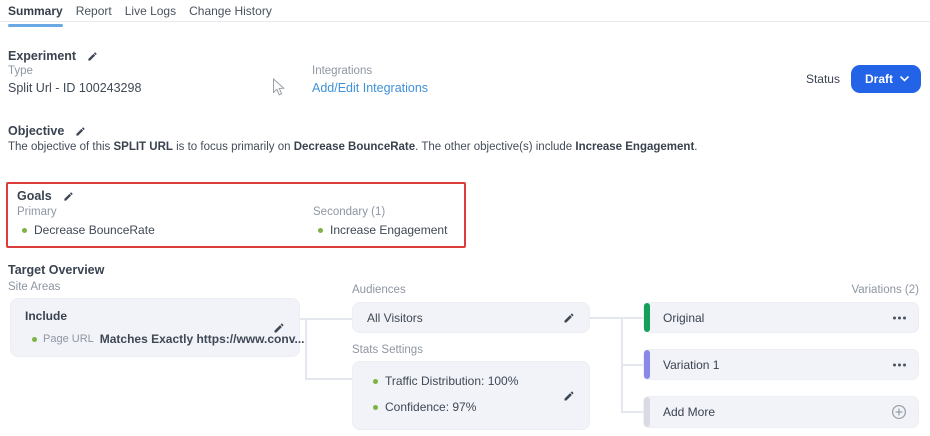 The height and width of the screenshot is (436, 930). Describe the element at coordinates (68, 339) in the screenshot. I see `condition-prefix: Page URL` at that location.